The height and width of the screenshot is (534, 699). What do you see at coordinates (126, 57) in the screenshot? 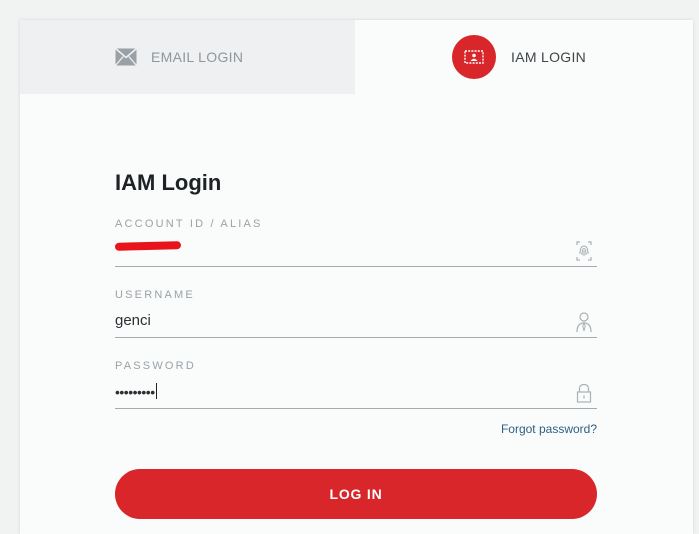
I see `mail-icon` at bounding box center [126, 57].